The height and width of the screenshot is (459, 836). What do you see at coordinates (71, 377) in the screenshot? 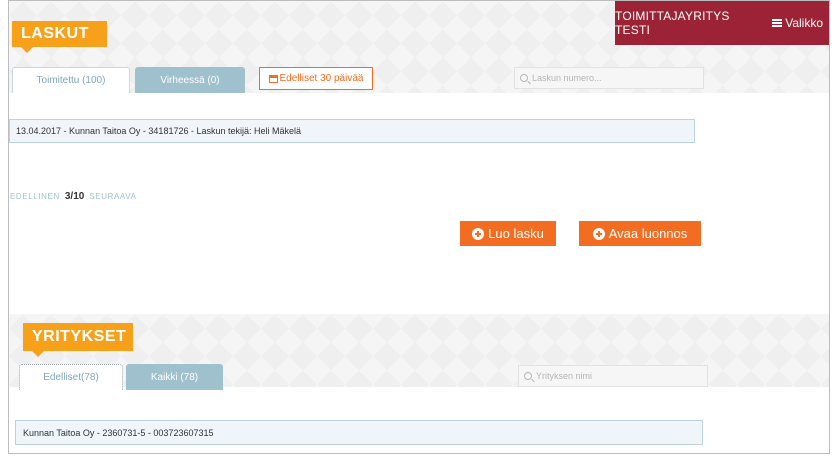
I see `tab-previous-companies: Edelliset(78)` at bounding box center [71, 377].